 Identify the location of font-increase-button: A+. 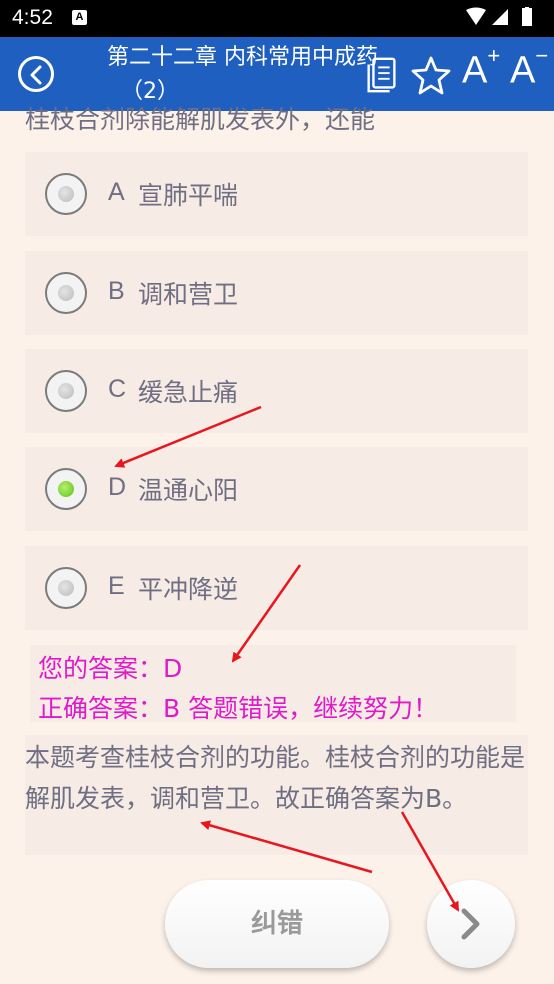
(481, 68).